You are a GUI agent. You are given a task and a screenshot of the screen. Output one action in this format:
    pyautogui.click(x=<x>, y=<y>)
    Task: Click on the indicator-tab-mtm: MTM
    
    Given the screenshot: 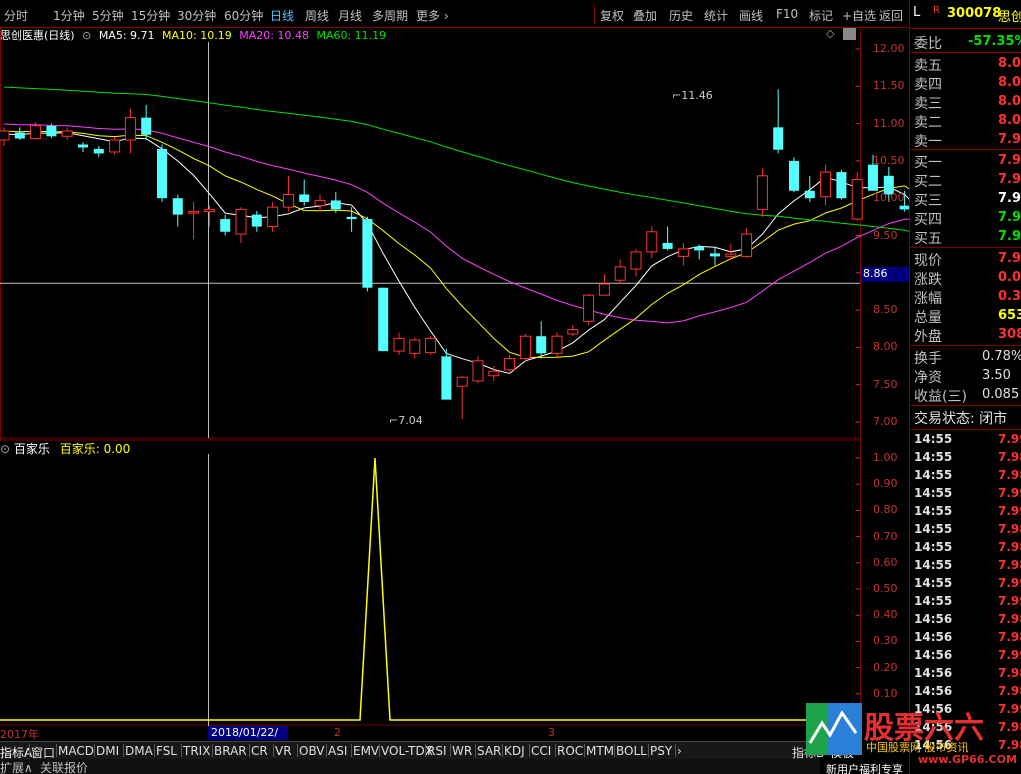 What is the action you would take?
    pyautogui.click(x=600, y=751)
    